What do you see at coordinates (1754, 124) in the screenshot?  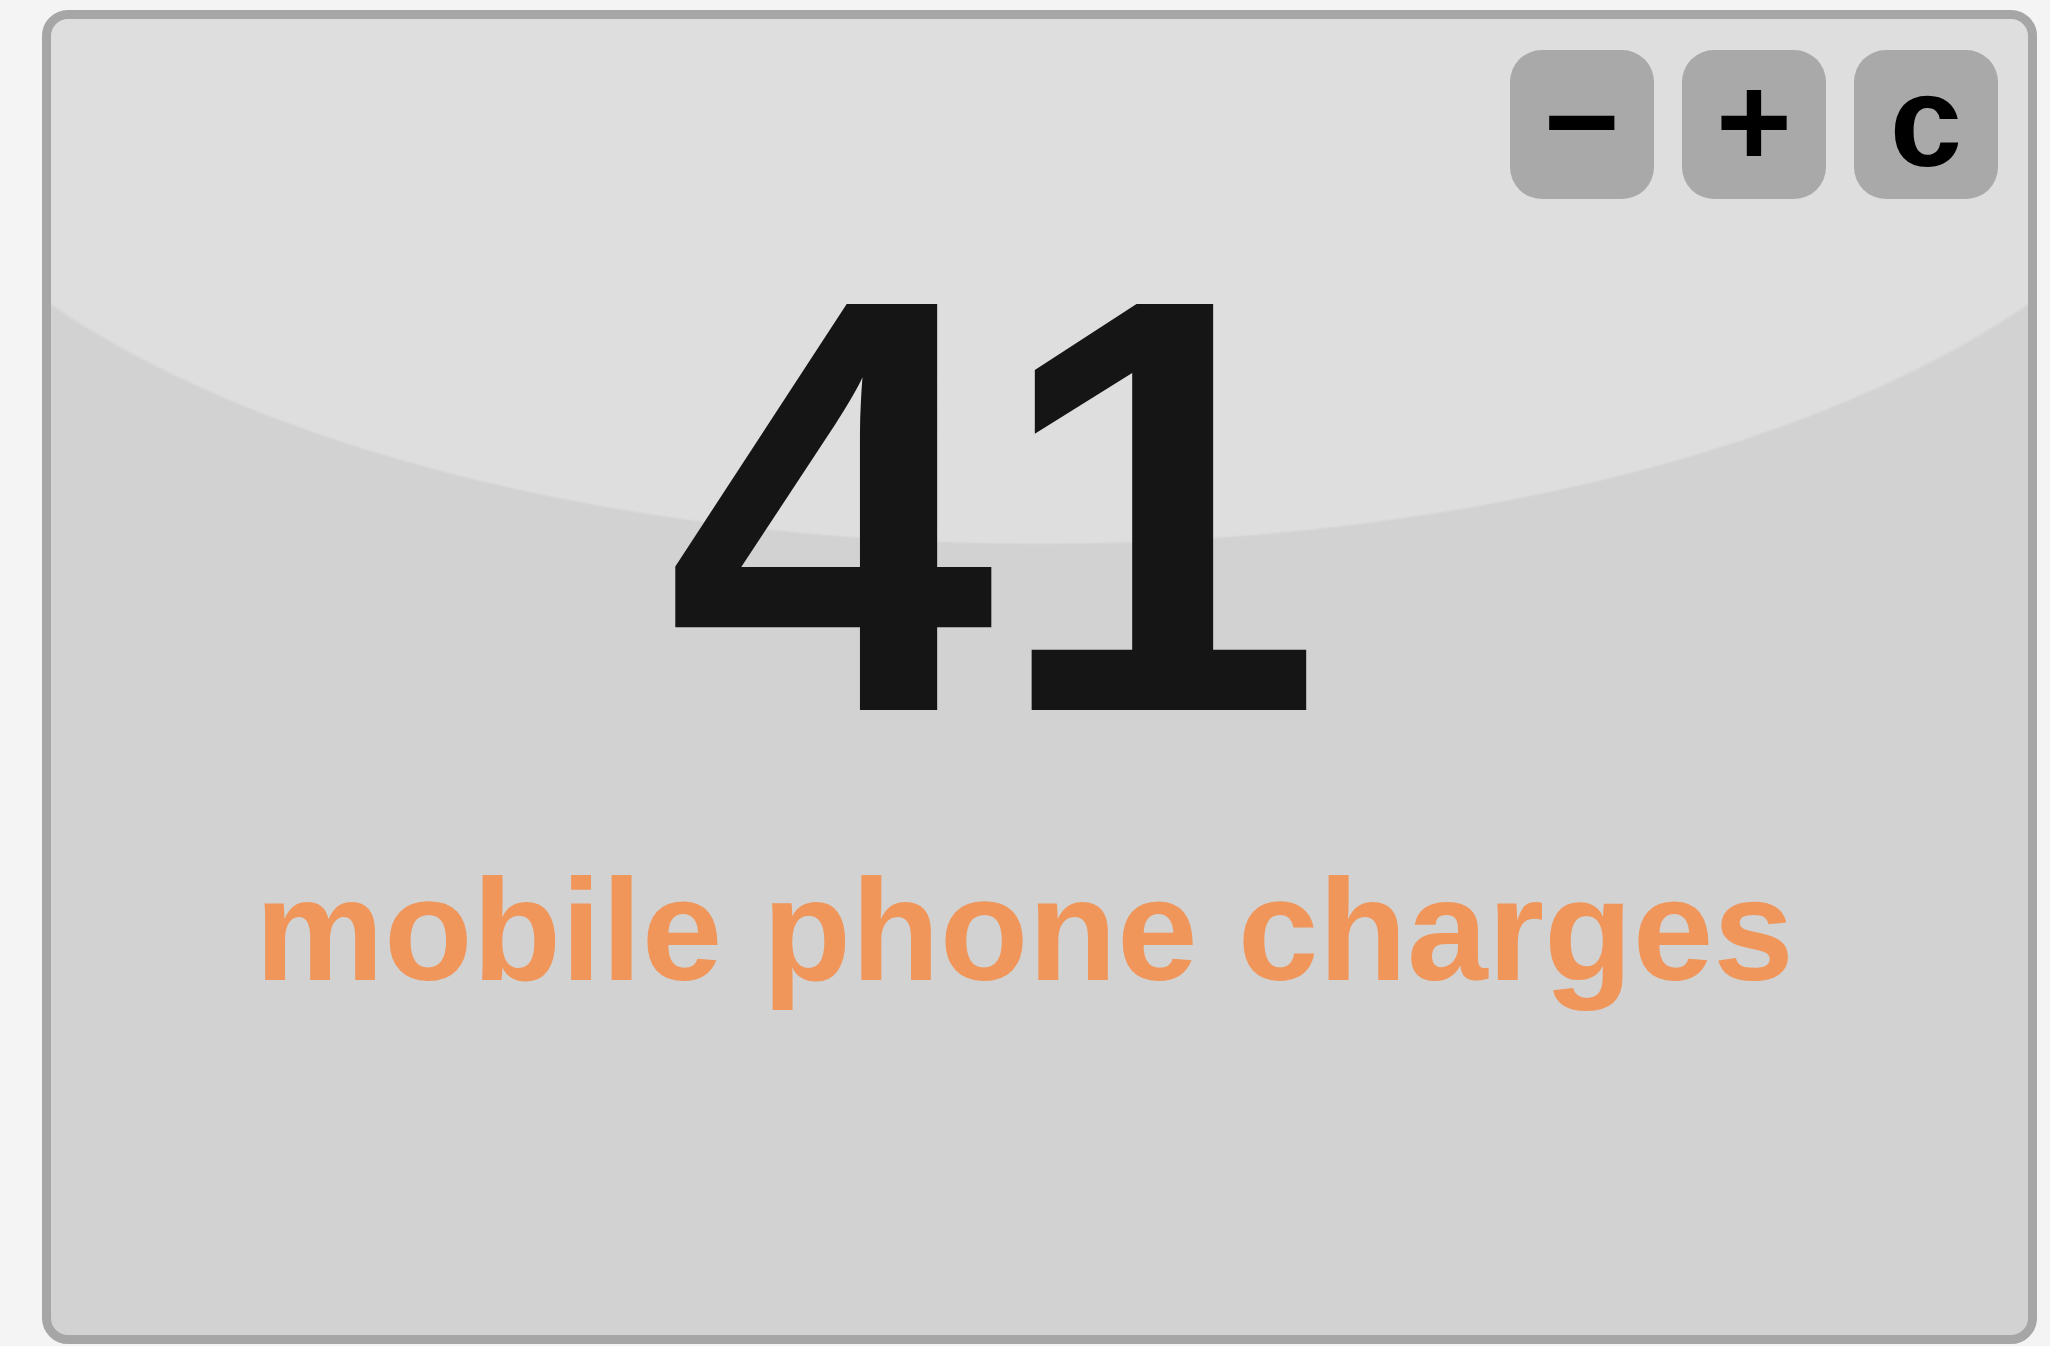 I see `counter-button: +` at bounding box center [1754, 124].